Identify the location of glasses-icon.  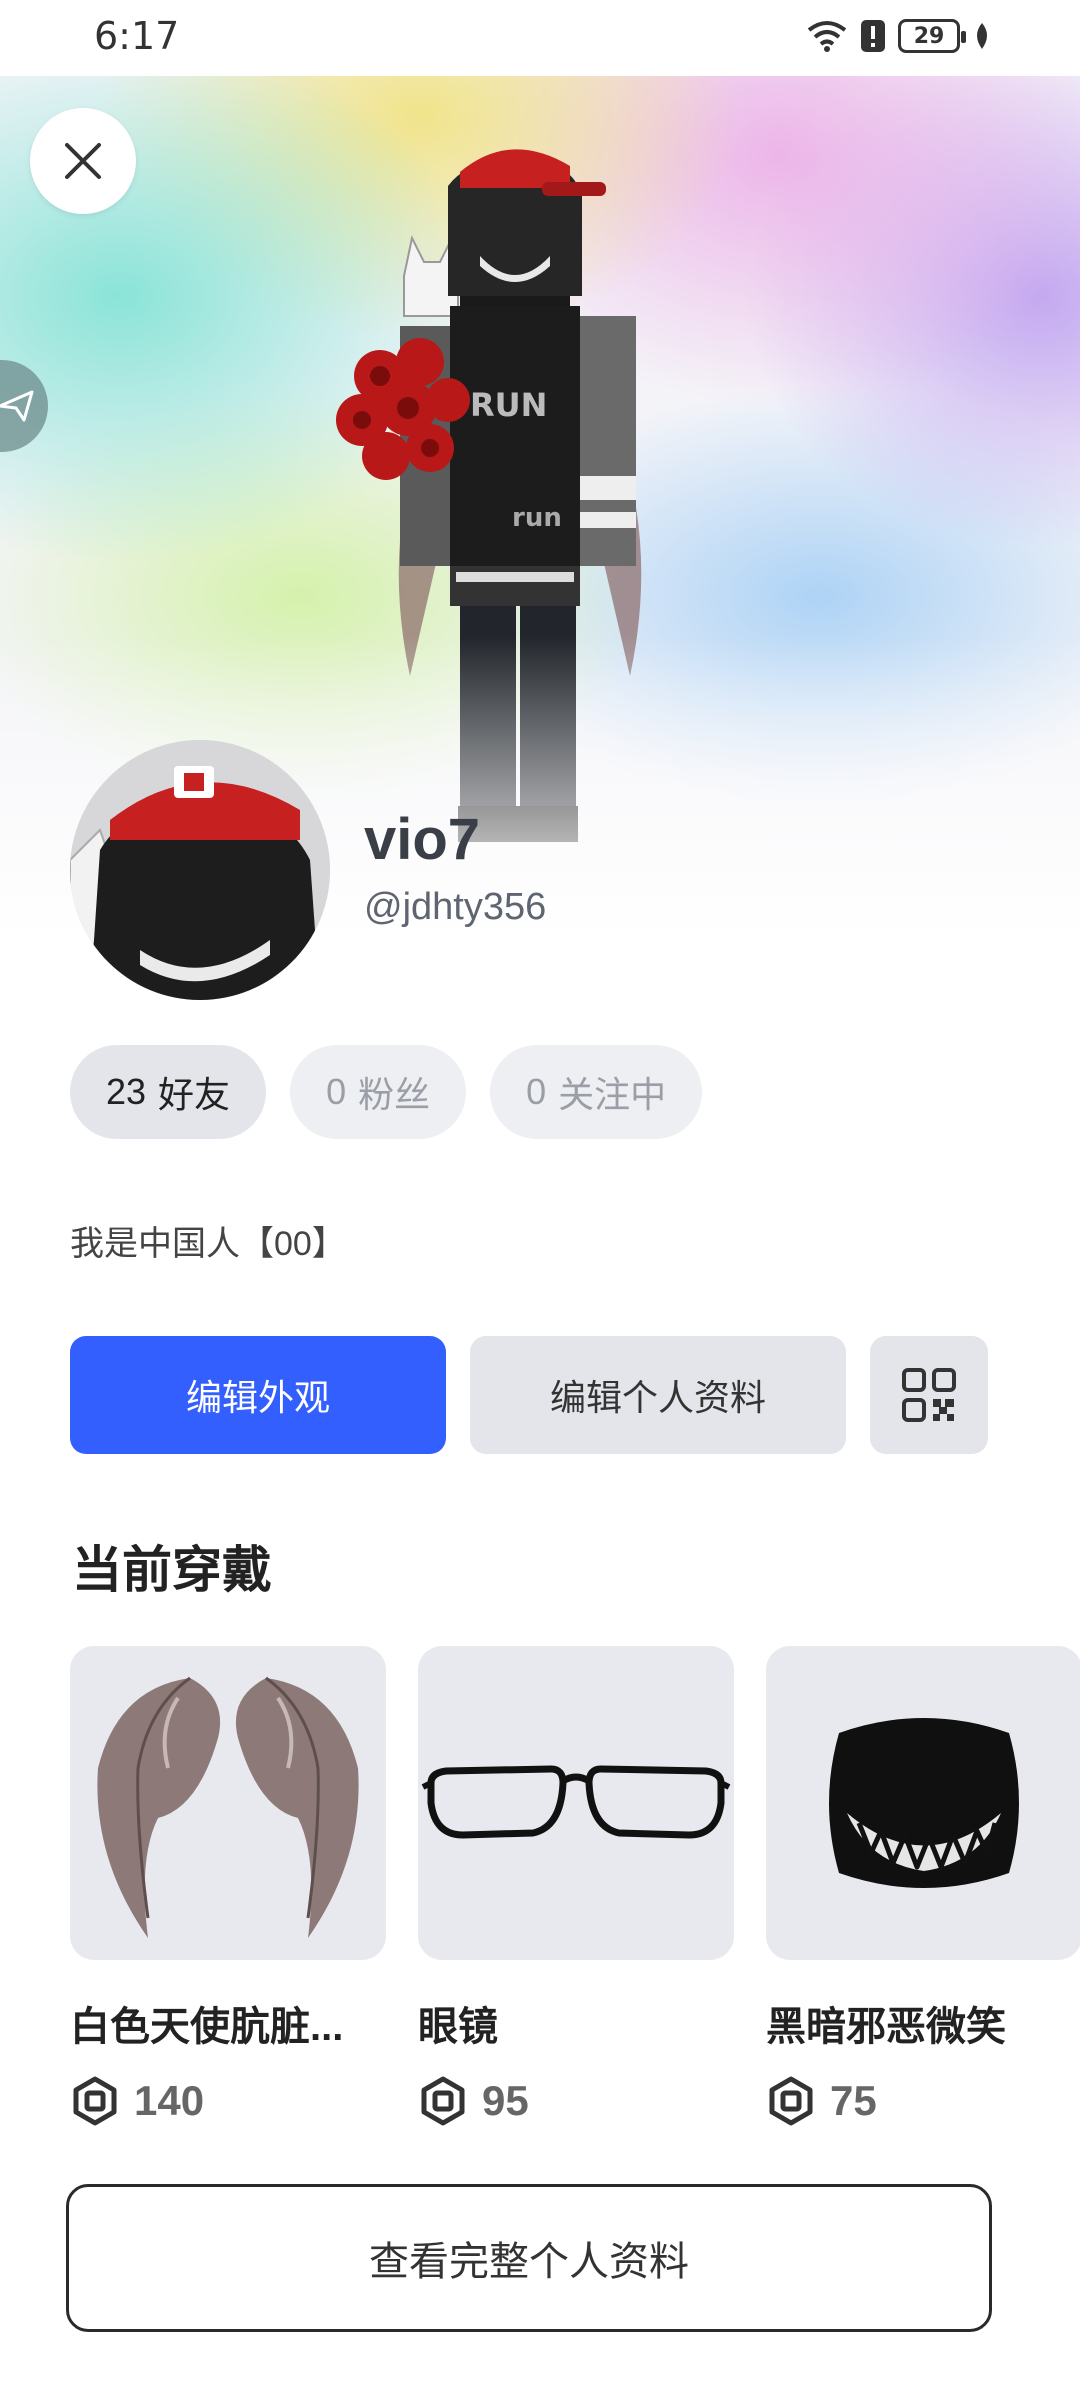
(576, 1802).